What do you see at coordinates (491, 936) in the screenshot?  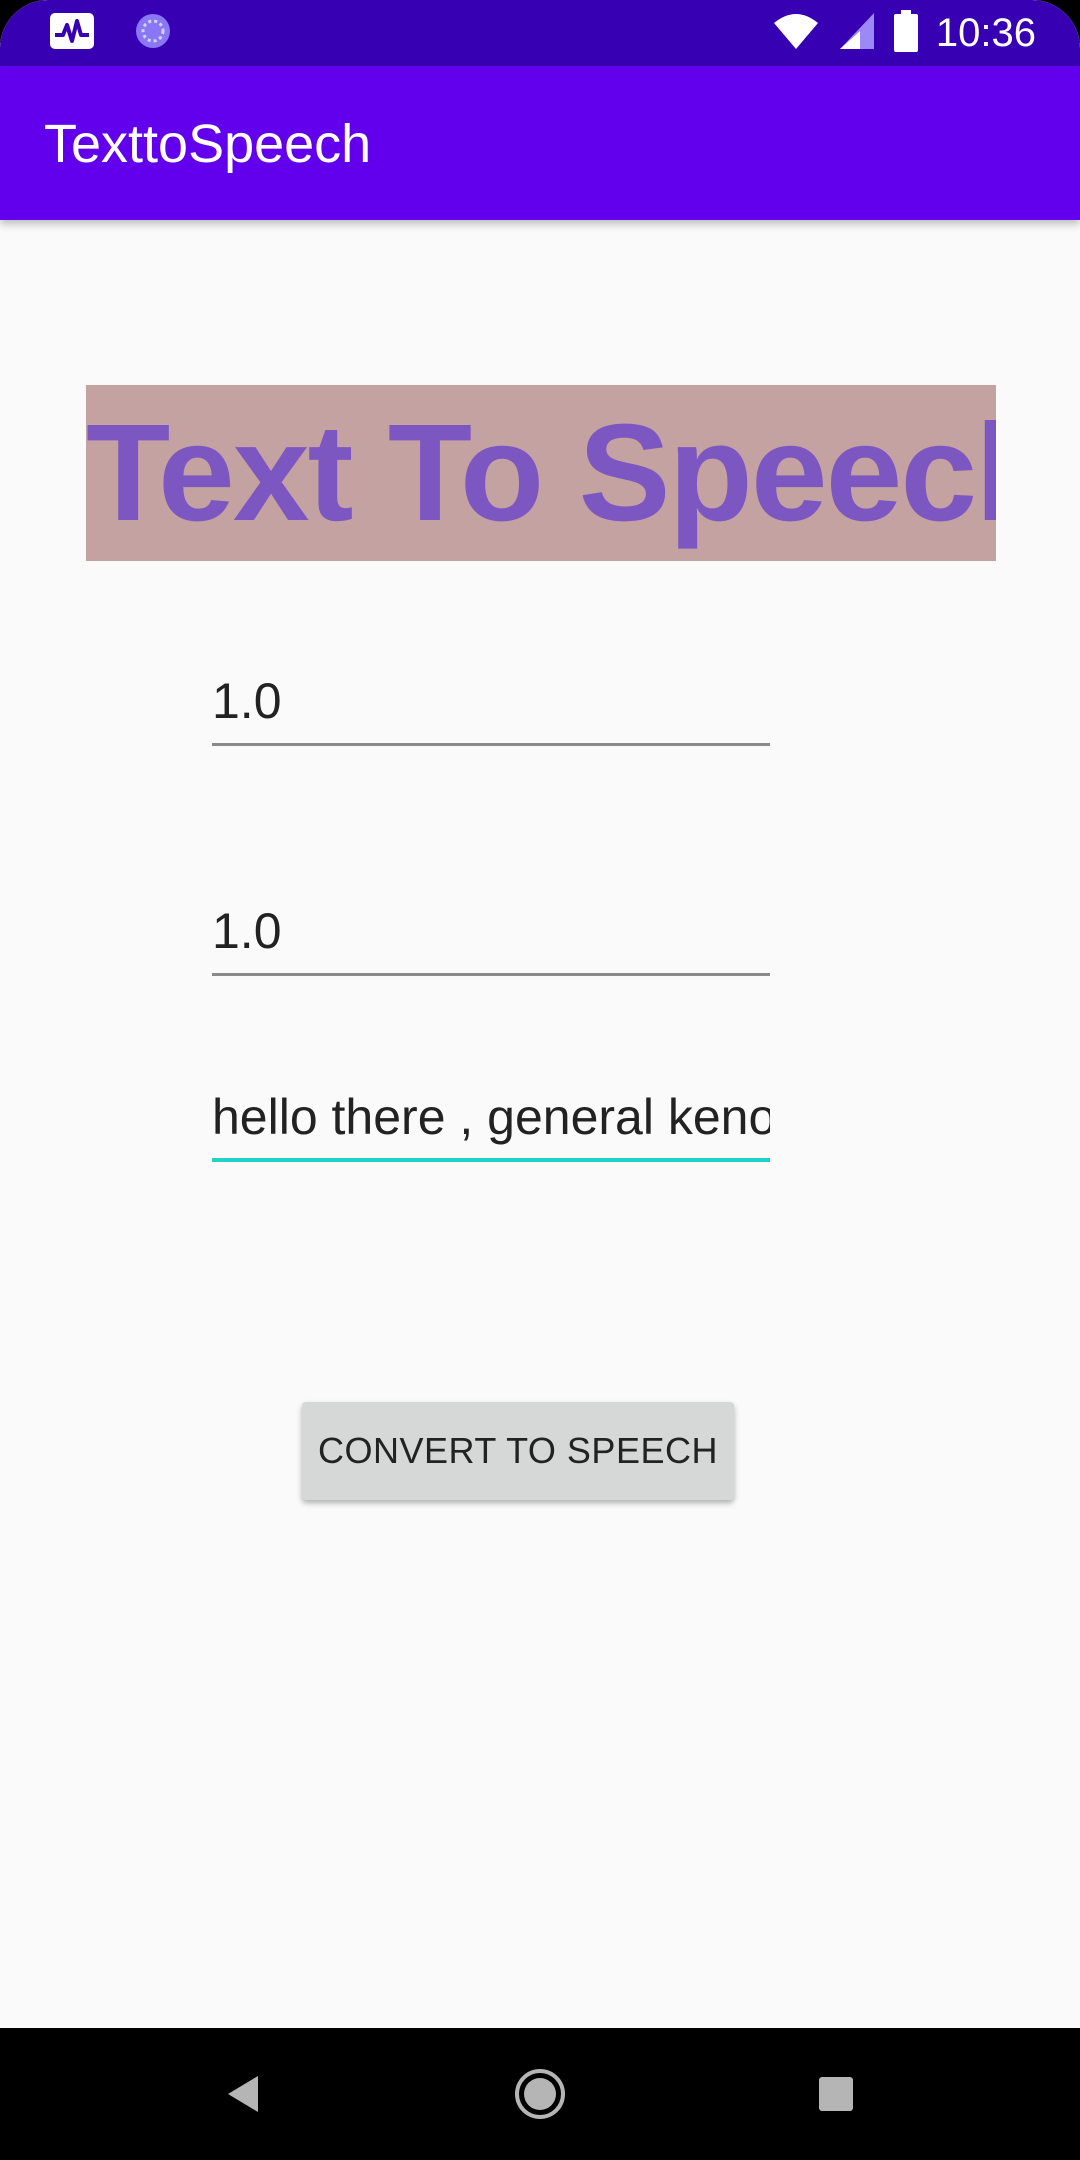 I see `speed-input: 1.0` at bounding box center [491, 936].